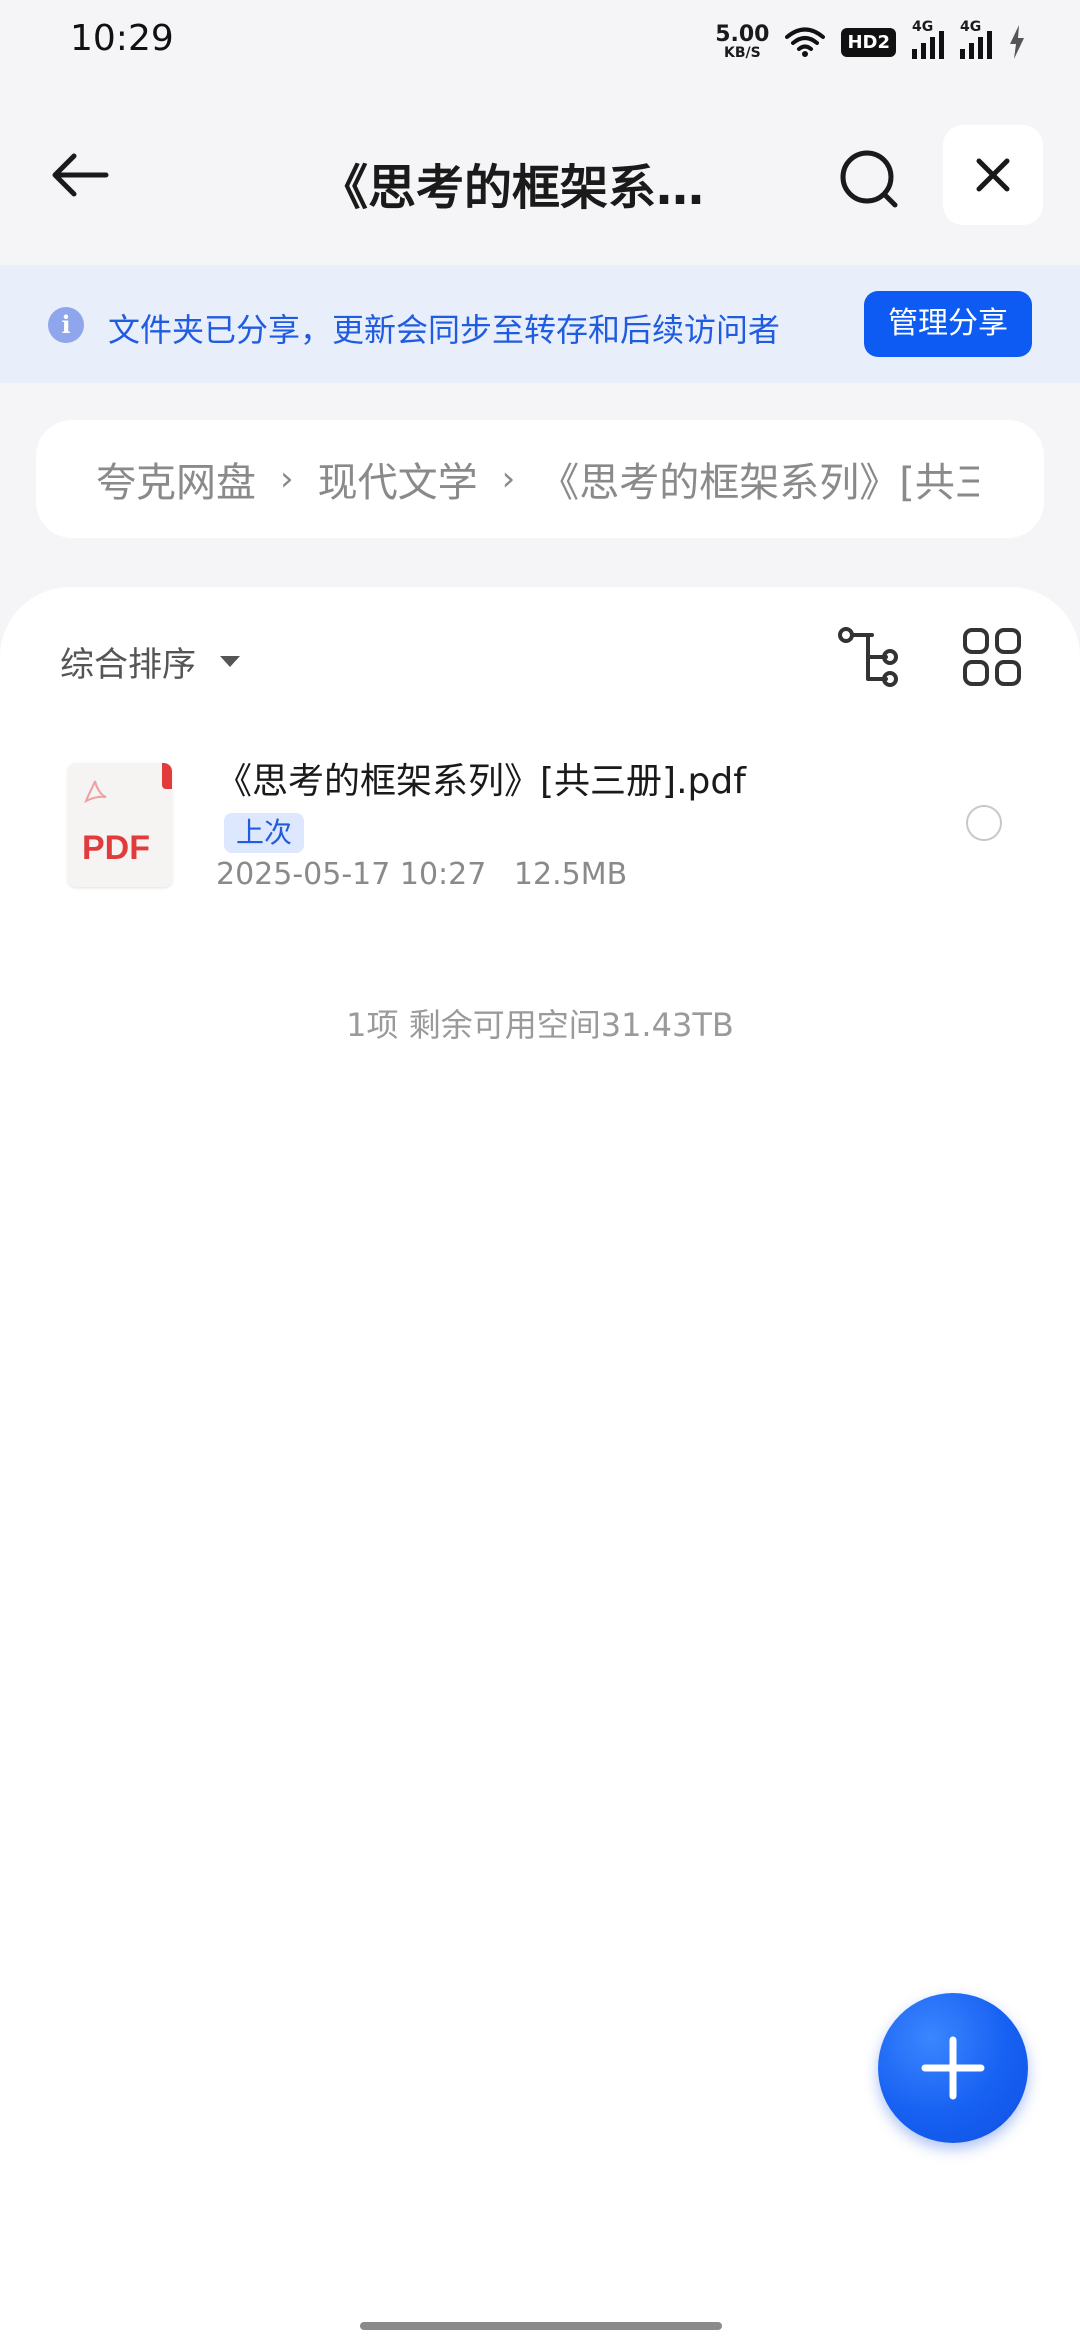 The width and height of the screenshot is (1080, 2340). What do you see at coordinates (992, 657) in the screenshot?
I see `grid-view-icon` at bounding box center [992, 657].